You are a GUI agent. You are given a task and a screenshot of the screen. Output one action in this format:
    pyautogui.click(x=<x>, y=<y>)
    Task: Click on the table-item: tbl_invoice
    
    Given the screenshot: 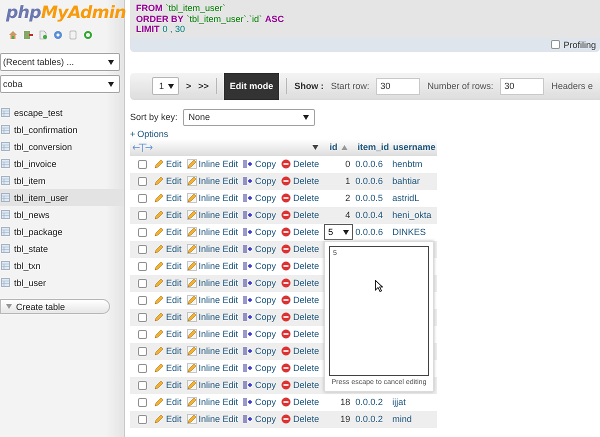 What is the action you would take?
    pyautogui.click(x=62, y=163)
    